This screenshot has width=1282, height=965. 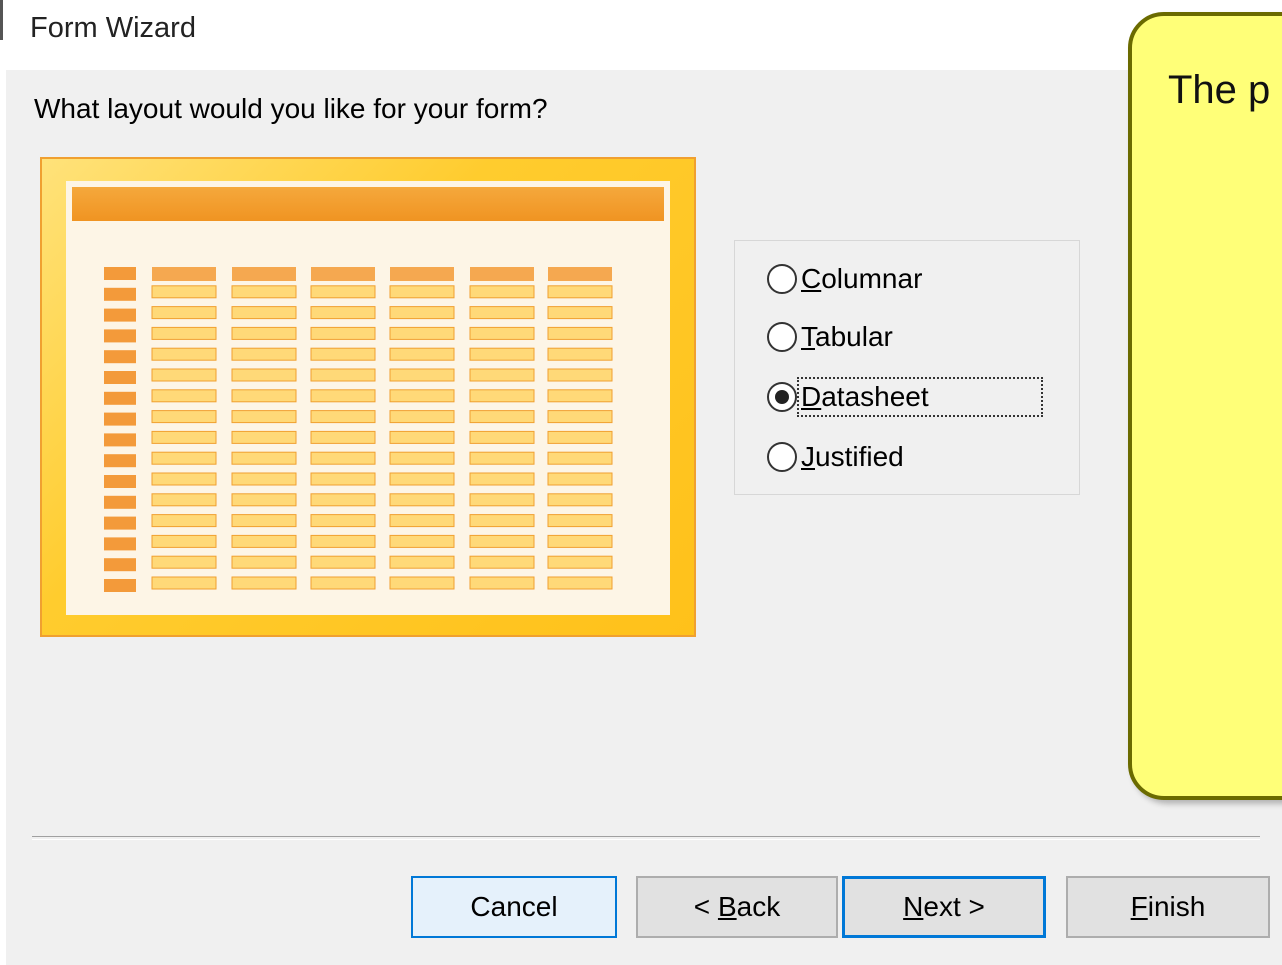 What do you see at coordinates (830, 337) in the screenshot?
I see `radio-tabular: Tabular` at bounding box center [830, 337].